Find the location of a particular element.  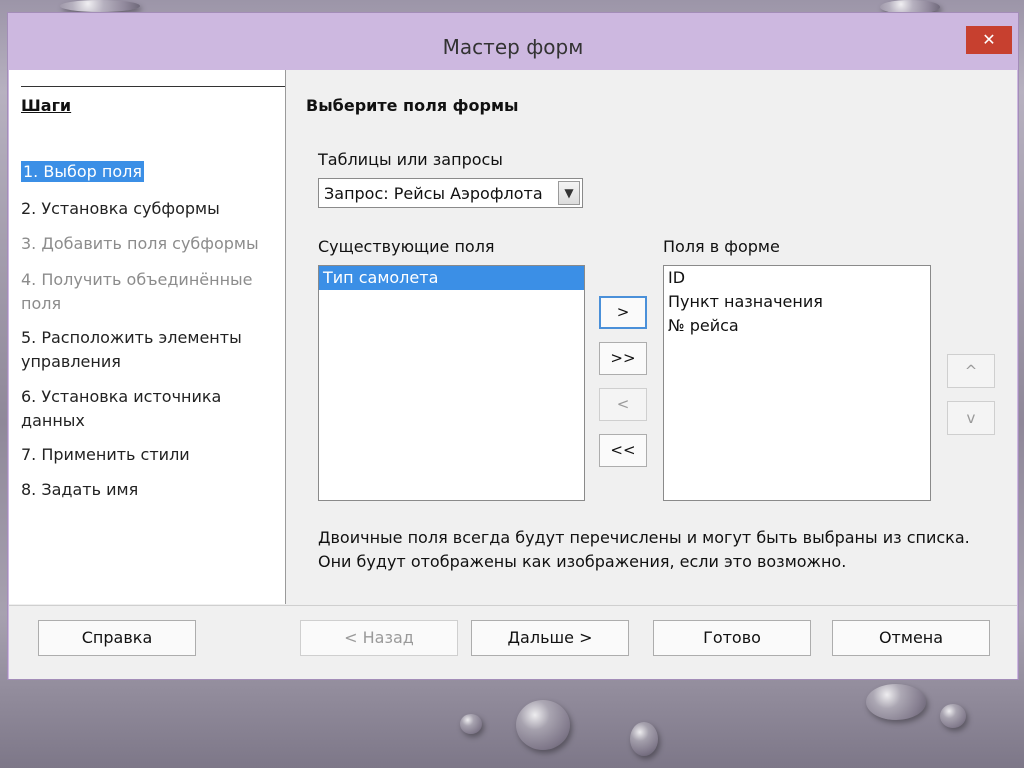

add-one-button: > is located at coordinates (623, 312).